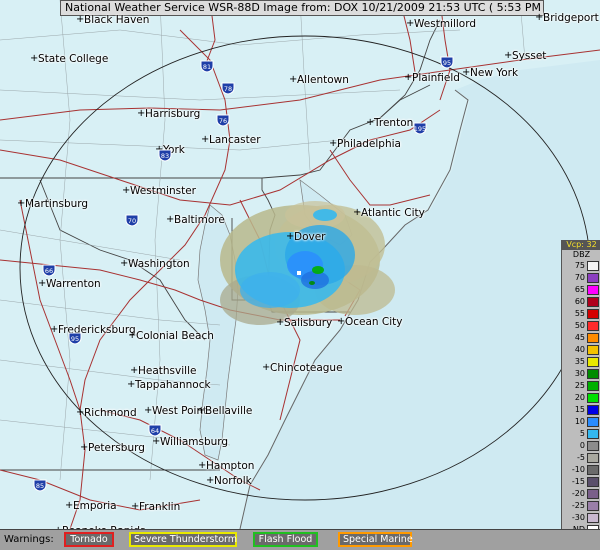 The width and height of the screenshot is (600, 550). Describe the element at coordinates (306, 368) in the screenshot. I see `city-label: Chincoteague` at that location.